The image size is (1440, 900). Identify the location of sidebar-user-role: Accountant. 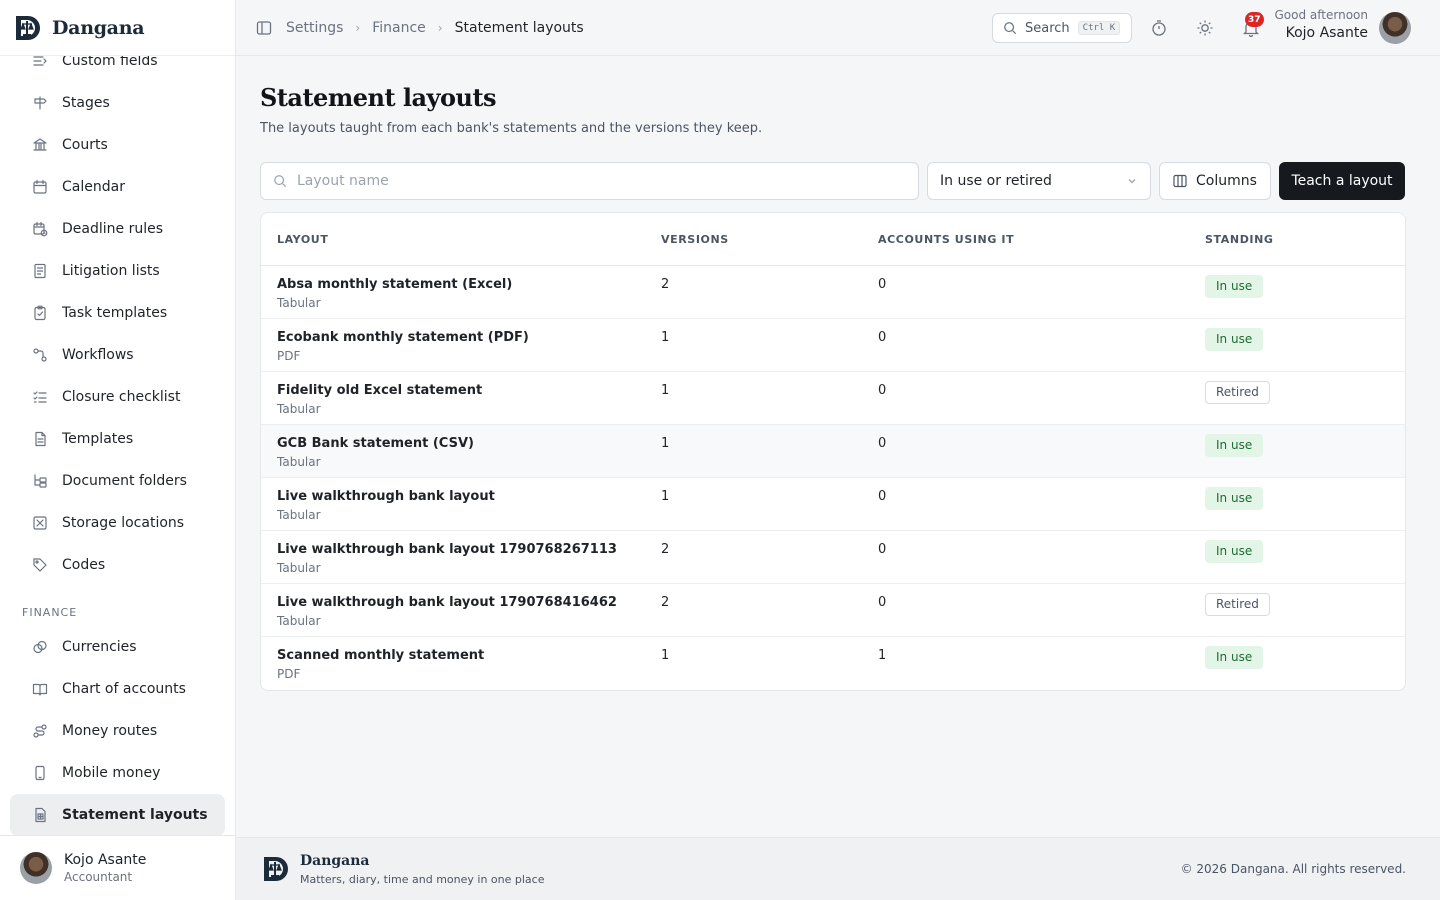
(98, 877).